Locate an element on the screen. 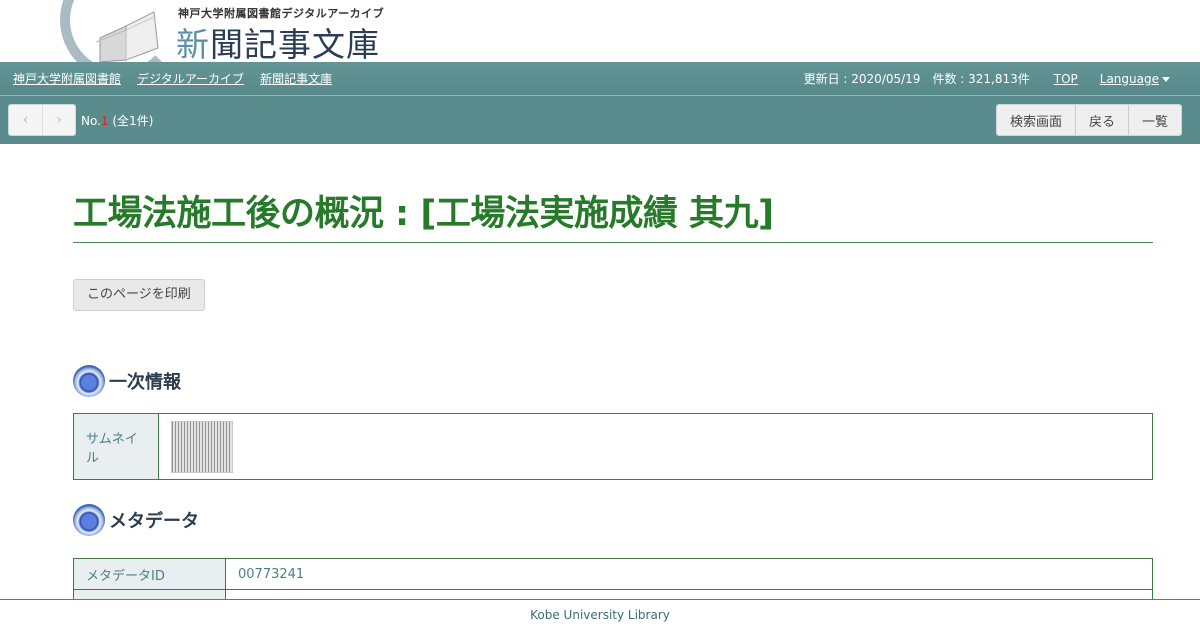 This screenshot has height=630, width=1200. footer-text: Kobe University Library is located at coordinates (600, 615).